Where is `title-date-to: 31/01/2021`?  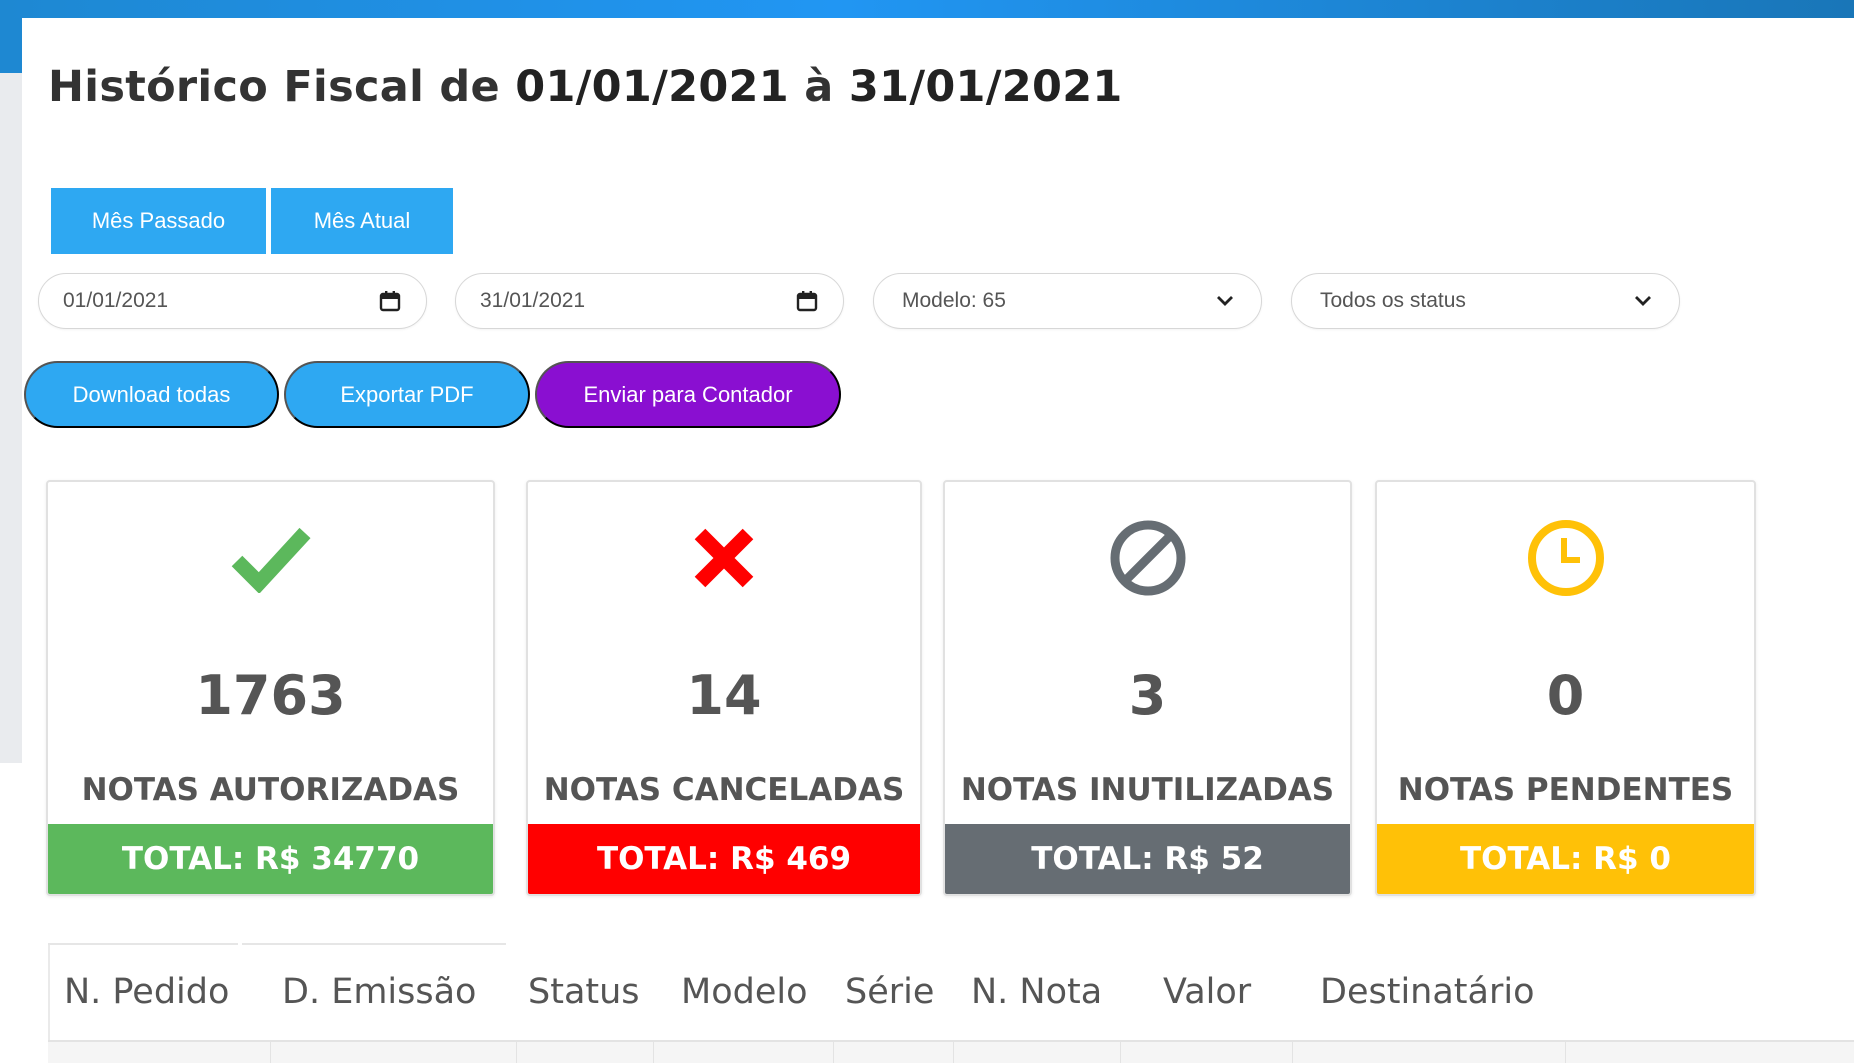 title-date-to: 31/01/2021 is located at coordinates (985, 87).